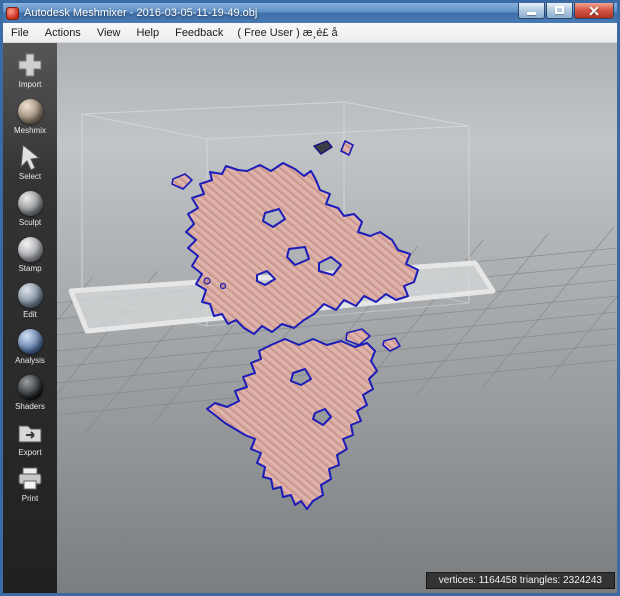 Image resolution: width=620 pixels, height=596 pixels. I want to click on menu-file: File, so click(20, 33).